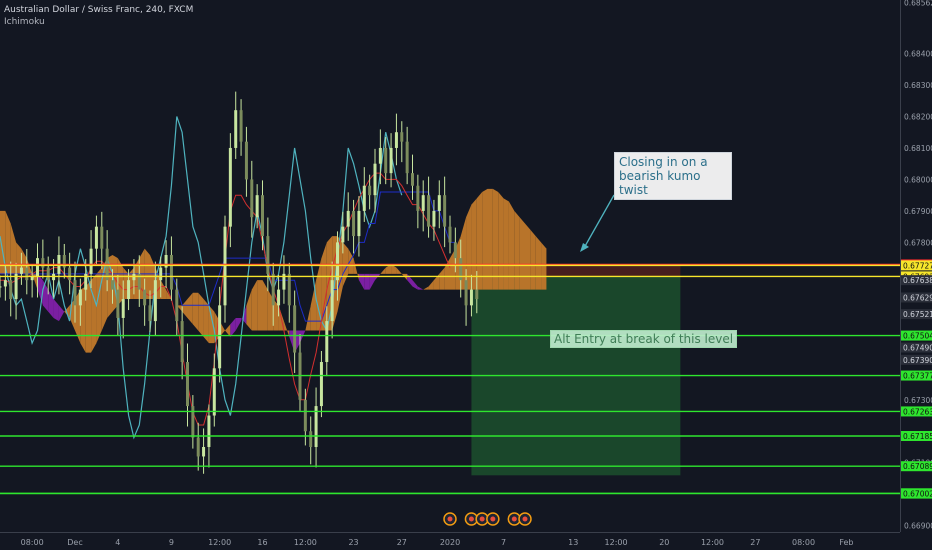 The image size is (932, 550). I want to click on time-tick-label: 9, so click(171, 542).